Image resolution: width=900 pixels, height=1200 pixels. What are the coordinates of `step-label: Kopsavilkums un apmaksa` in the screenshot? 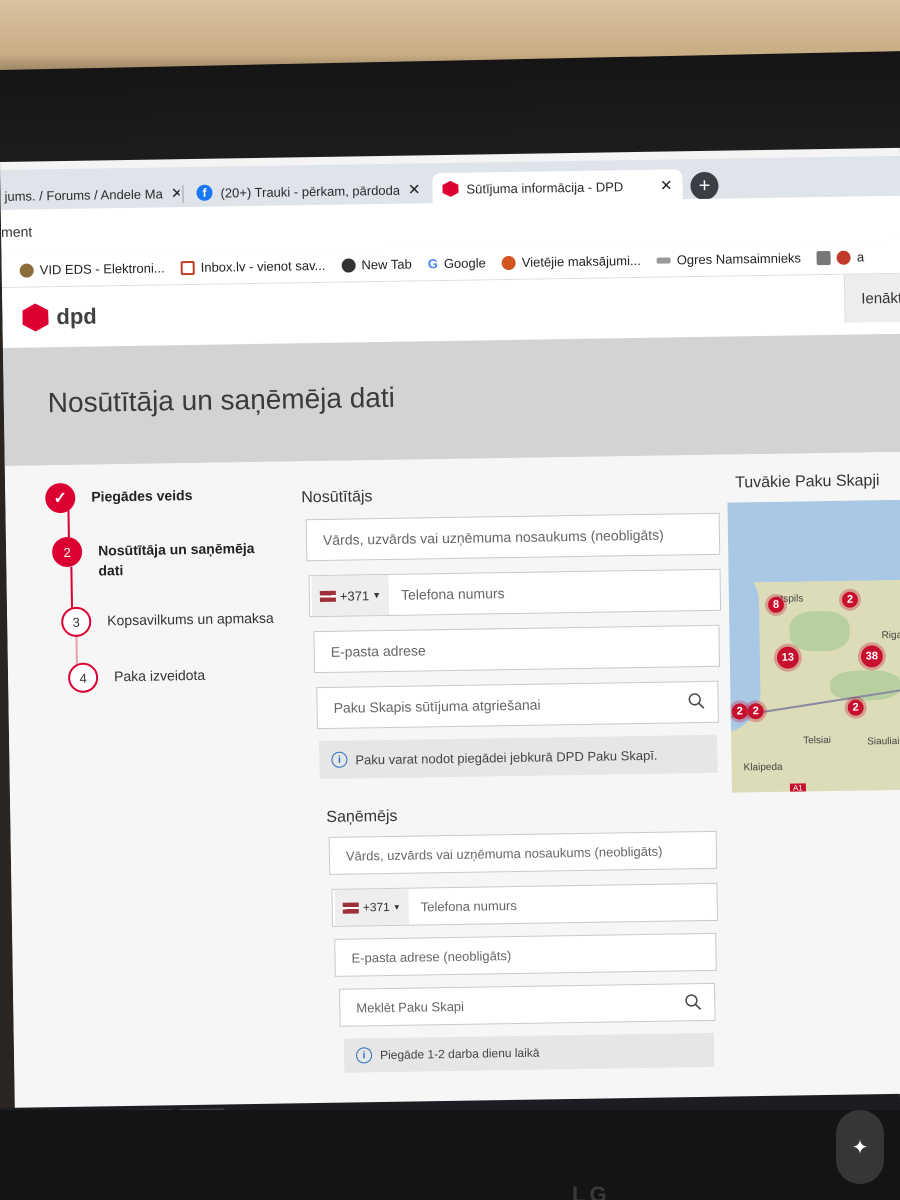 It's located at (190, 619).